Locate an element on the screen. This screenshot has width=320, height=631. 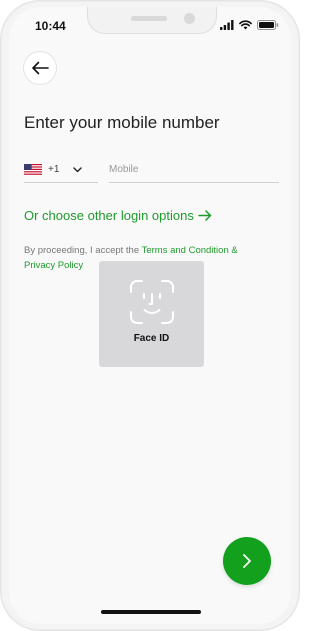
chevron-down-icon is located at coordinates (78, 169).